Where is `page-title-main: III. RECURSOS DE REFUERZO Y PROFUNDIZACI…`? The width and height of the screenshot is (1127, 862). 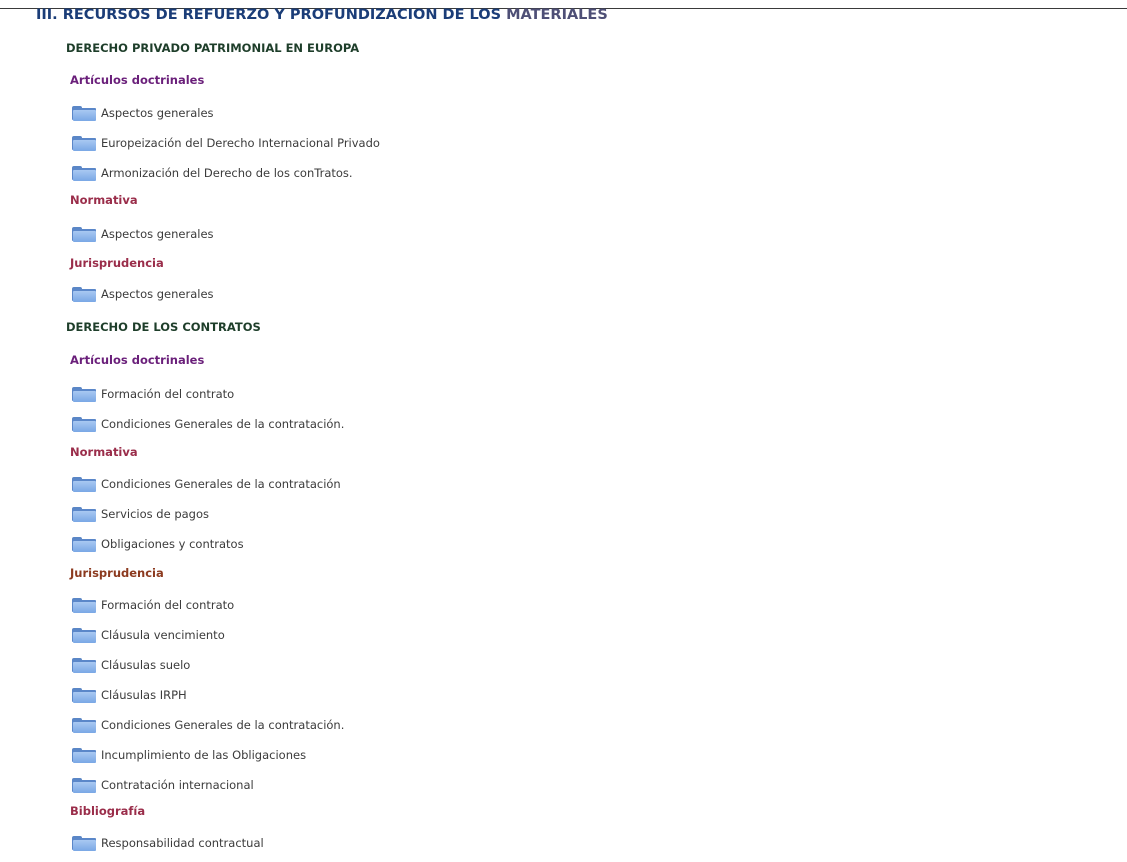
page-title-main: III. RECURSOS DE REFUERZO Y PROFUNDIZACI… is located at coordinates (271, 15).